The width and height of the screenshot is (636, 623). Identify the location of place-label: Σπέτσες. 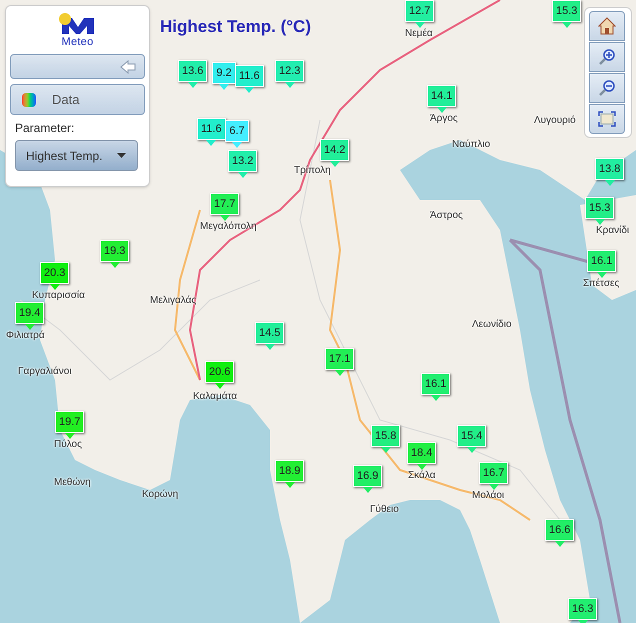
(601, 284).